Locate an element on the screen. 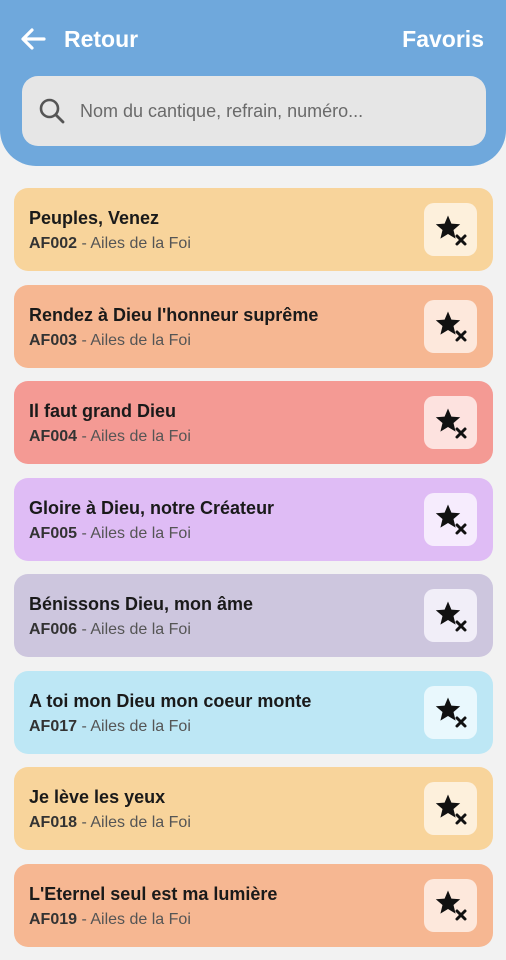 Image resolution: width=506 pixels, height=960 pixels. song-code: AF004 is located at coordinates (53, 436).